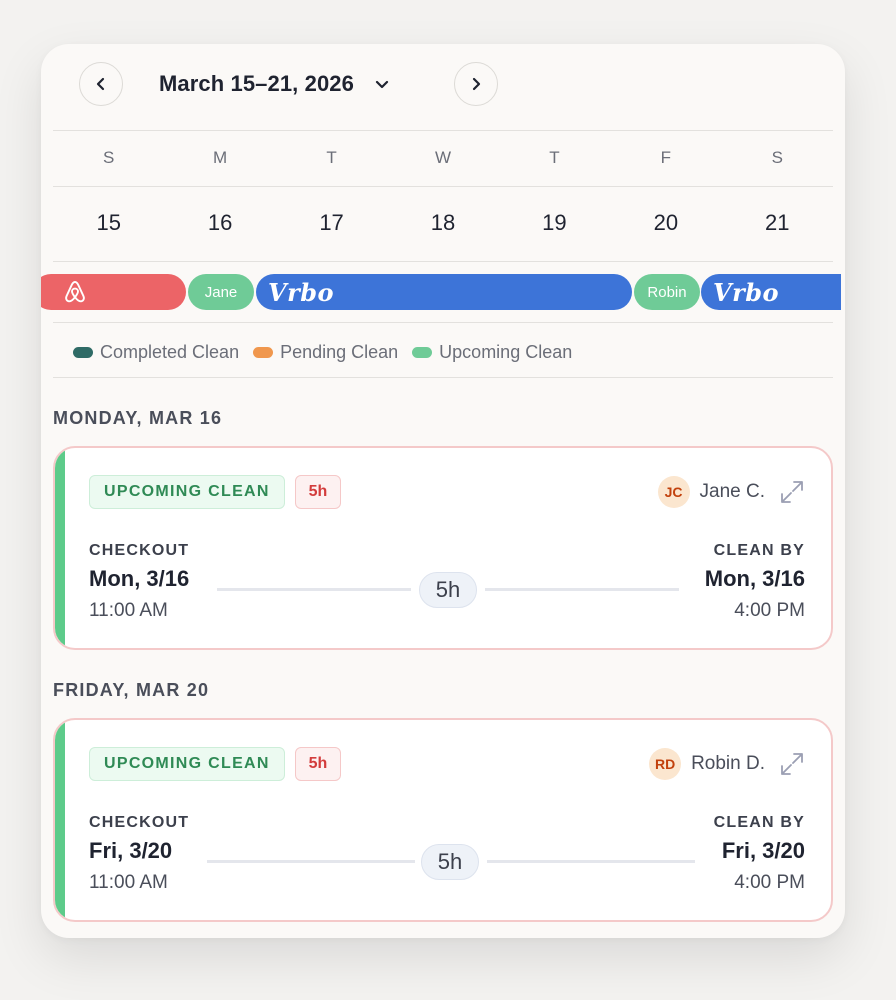 The image size is (896, 1000). Describe the element at coordinates (139, 578) in the screenshot. I see `checkout-date: Mon, 3/16` at that location.